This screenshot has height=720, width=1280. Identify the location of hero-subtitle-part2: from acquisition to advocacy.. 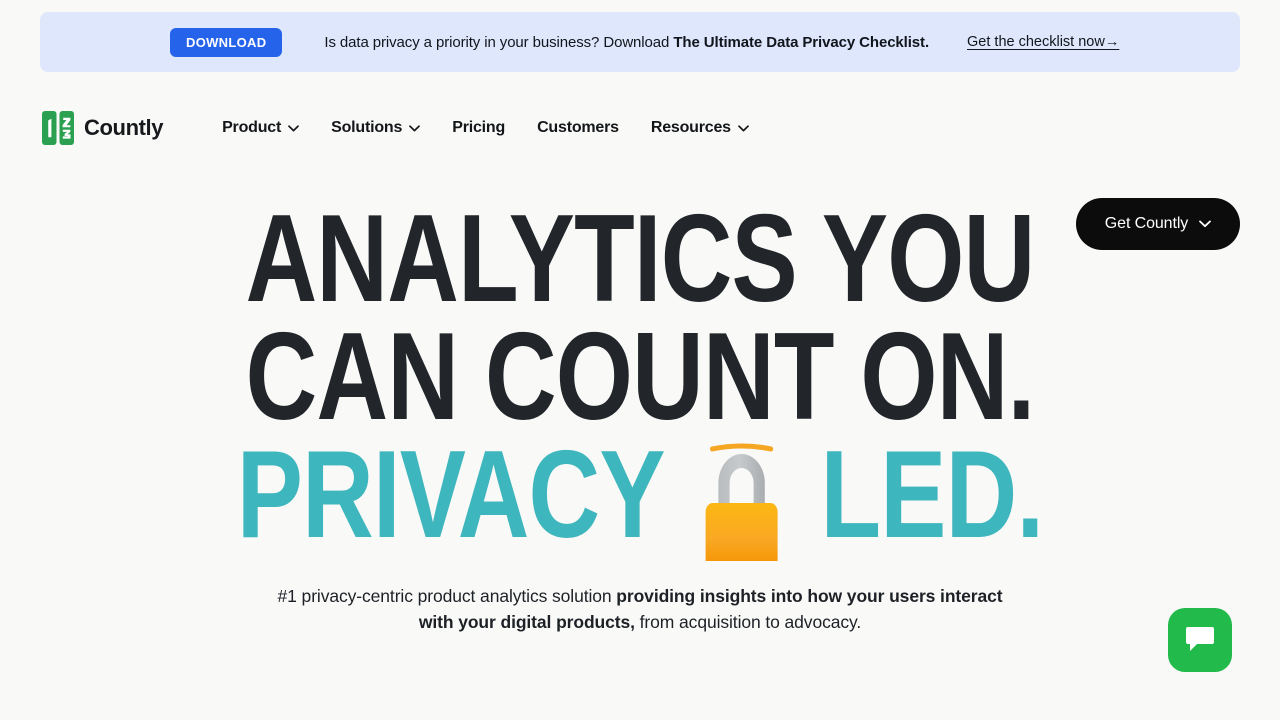
(748, 622).